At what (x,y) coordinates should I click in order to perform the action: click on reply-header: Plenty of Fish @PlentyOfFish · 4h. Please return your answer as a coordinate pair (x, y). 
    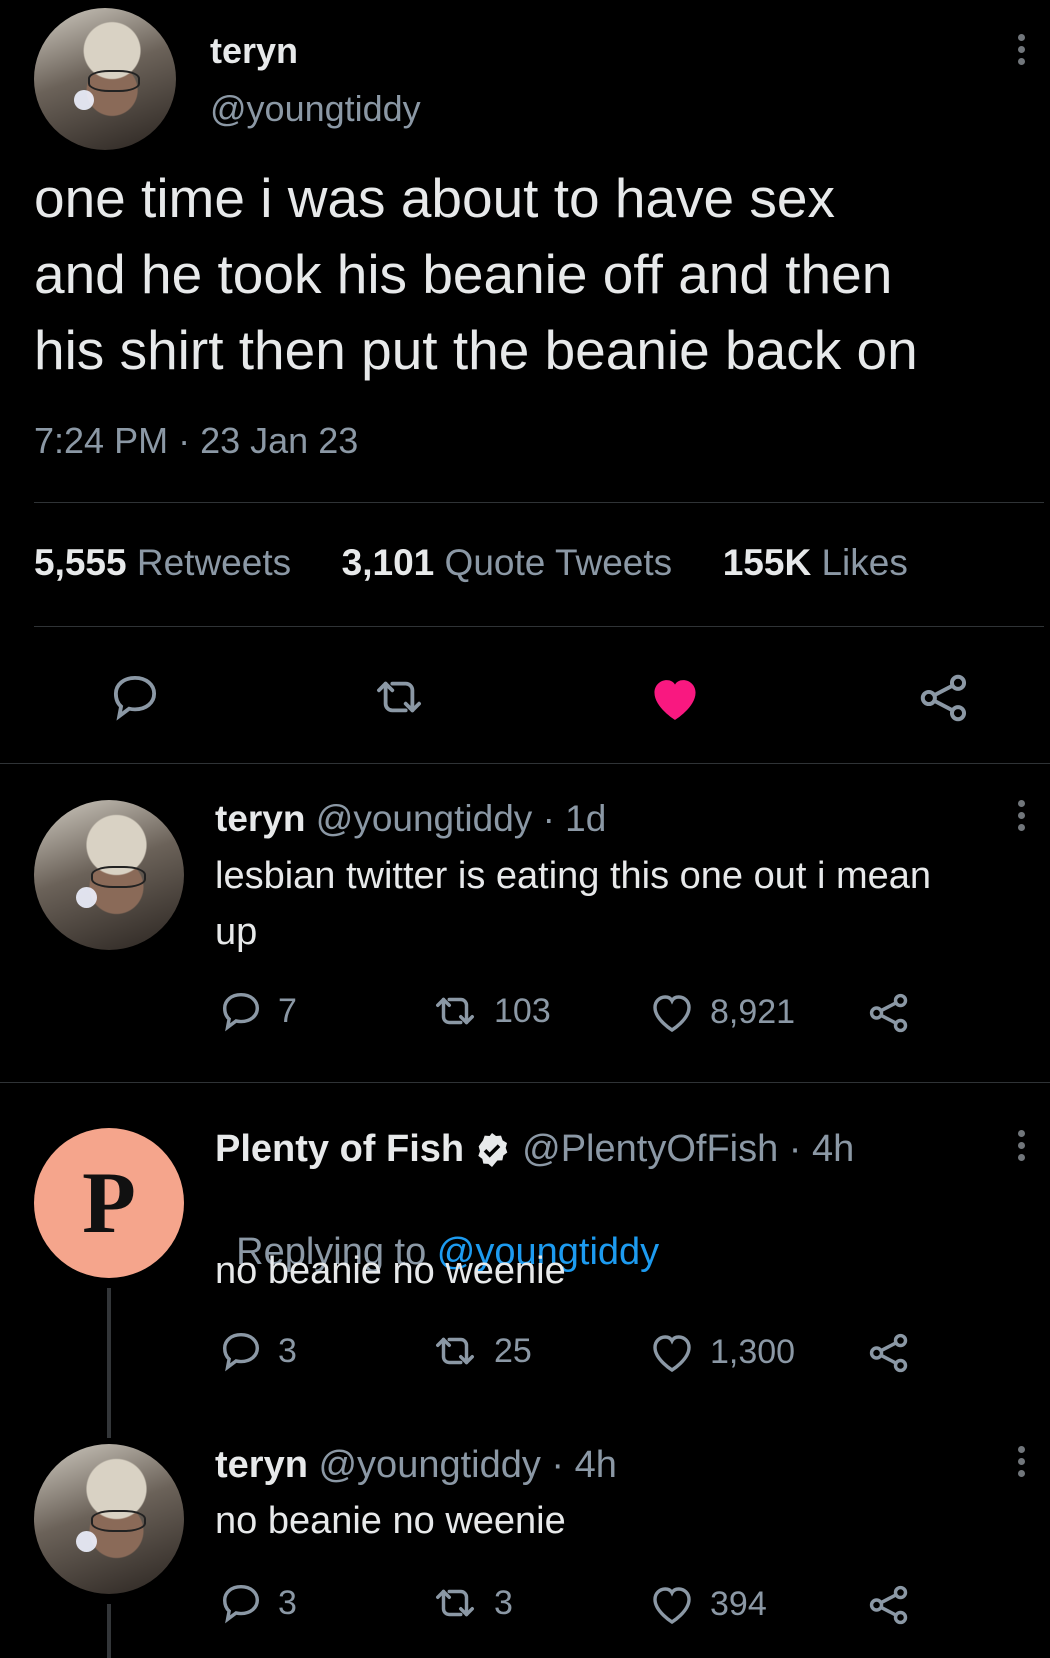
    Looking at the image, I should click on (534, 1149).